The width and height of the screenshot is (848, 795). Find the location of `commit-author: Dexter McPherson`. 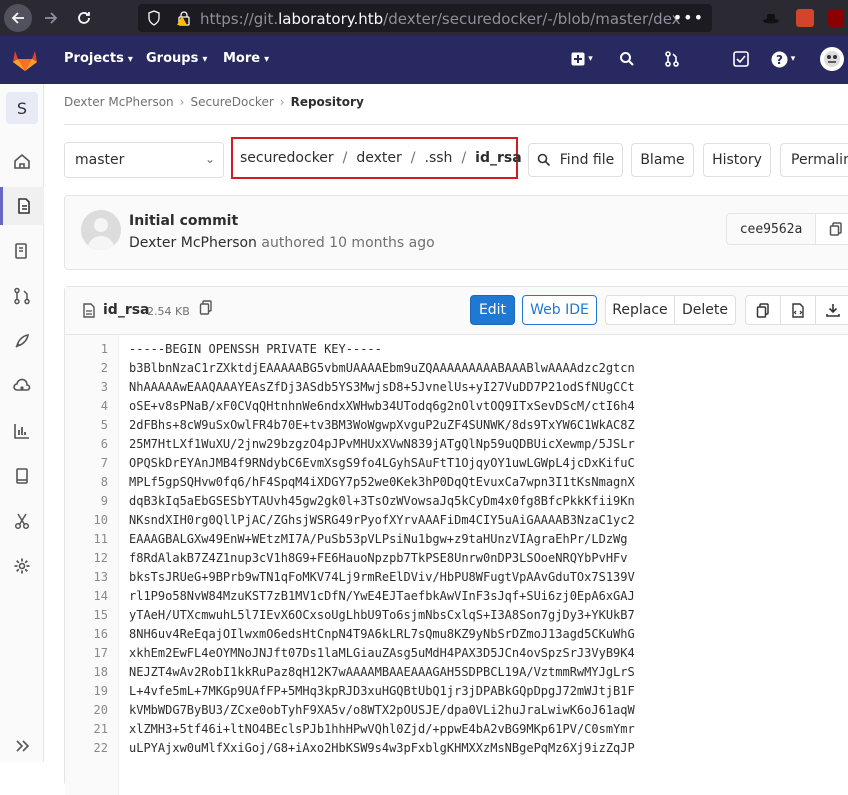

commit-author: Dexter McPherson is located at coordinates (193, 243).